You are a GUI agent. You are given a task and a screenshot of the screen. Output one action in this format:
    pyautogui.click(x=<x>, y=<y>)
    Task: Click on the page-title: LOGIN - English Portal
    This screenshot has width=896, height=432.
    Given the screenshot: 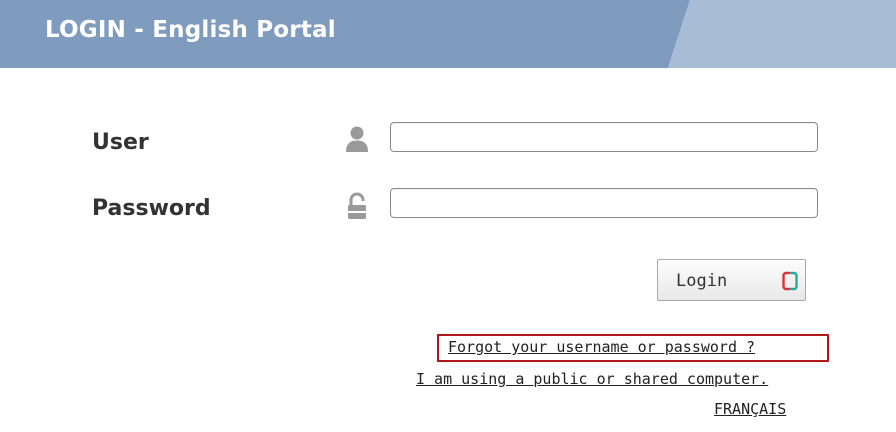 What is the action you would take?
    pyautogui.click(x=190, y=30)
    